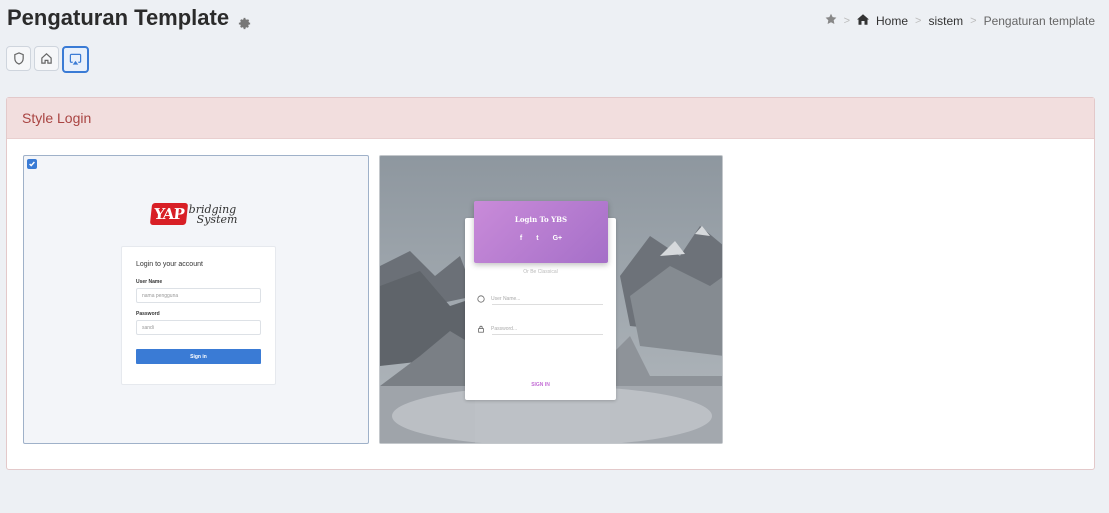  Describe the element at coordinates (892, 21) in the screenshot. I see `breadcrumb-home: Home` at that location.